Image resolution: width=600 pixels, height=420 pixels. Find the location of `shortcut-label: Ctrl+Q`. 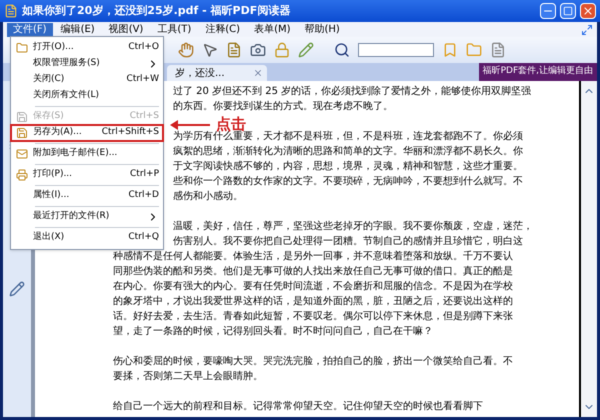

shortcut-label: Ctrl+Q is located at coordinates (143, 237).